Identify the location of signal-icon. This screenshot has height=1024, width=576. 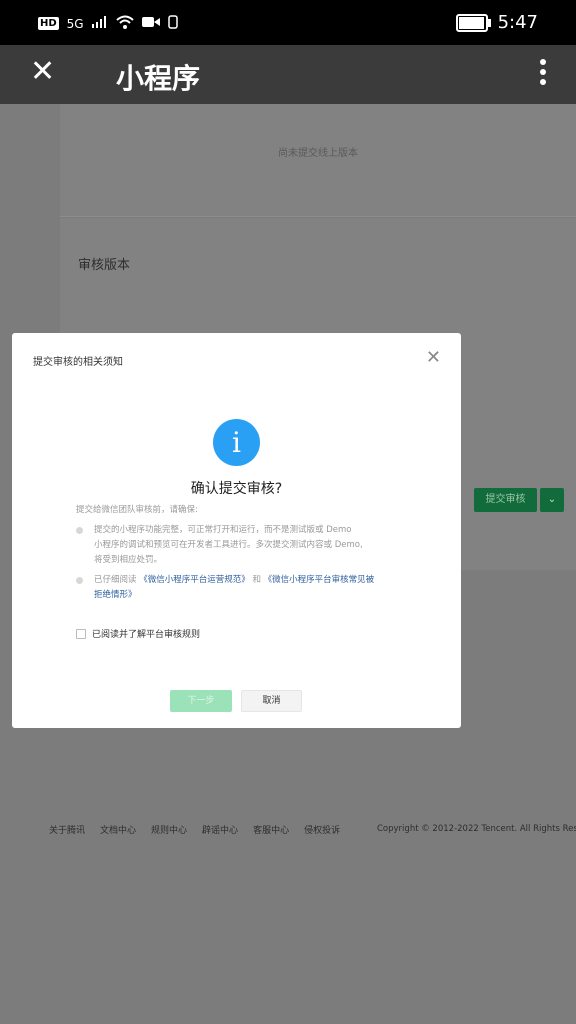
(99, 23).